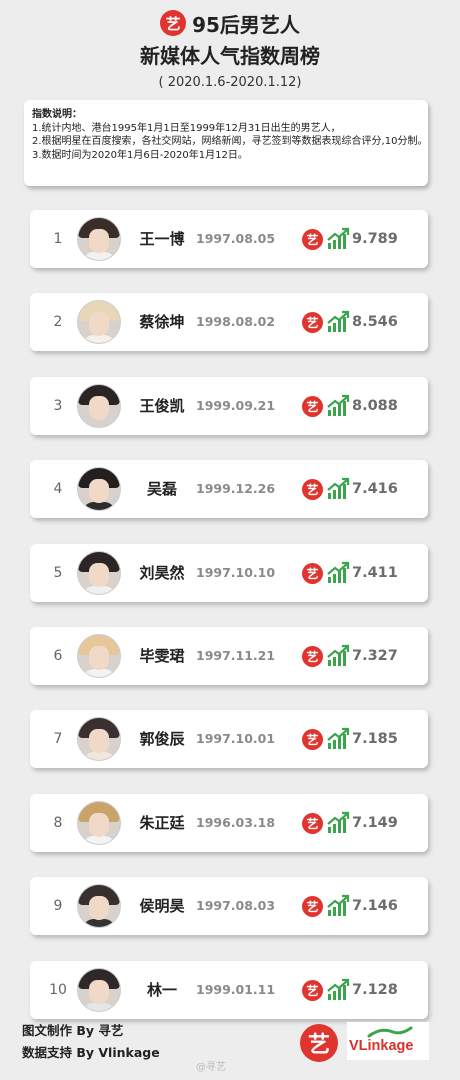 The width and height of the screenshot is (460, 1080). Describe the element at coordinates (91, 1042) in the screenshot. I see `footer-credits: 图文制作 By 寻艺 数据支持 By Vlinkage` at that location.